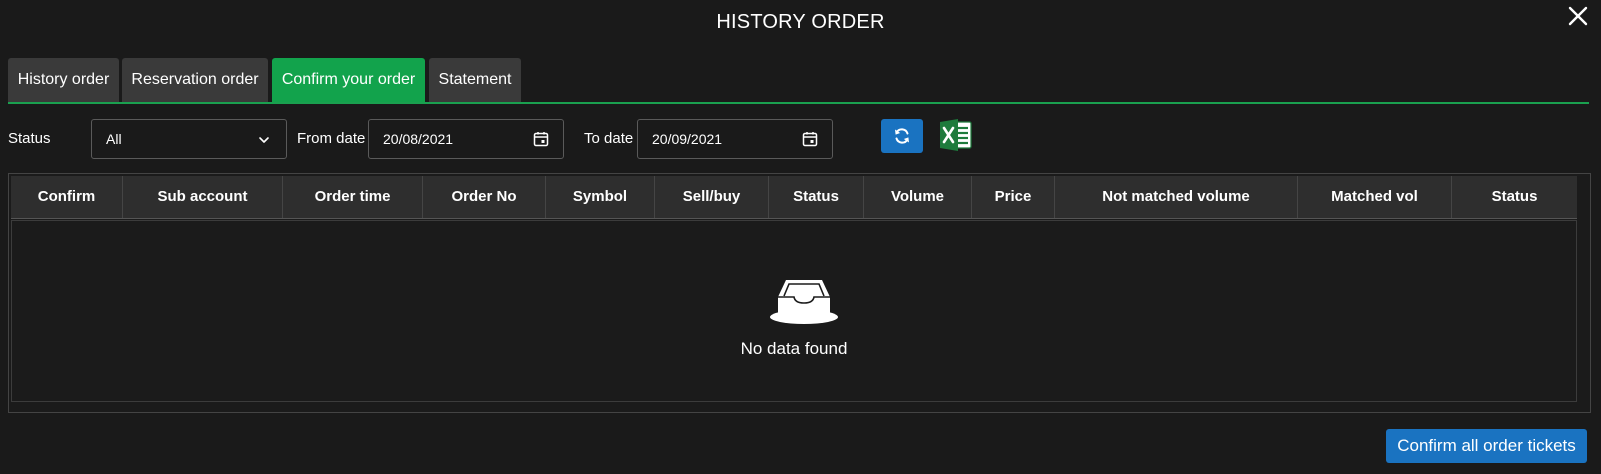 This screenshot has width=1601, height=474. What do you see at coordinates (794, 348) in the screenshot?
I see `empty-state-text: No data found` at bounding box center [794, 348].